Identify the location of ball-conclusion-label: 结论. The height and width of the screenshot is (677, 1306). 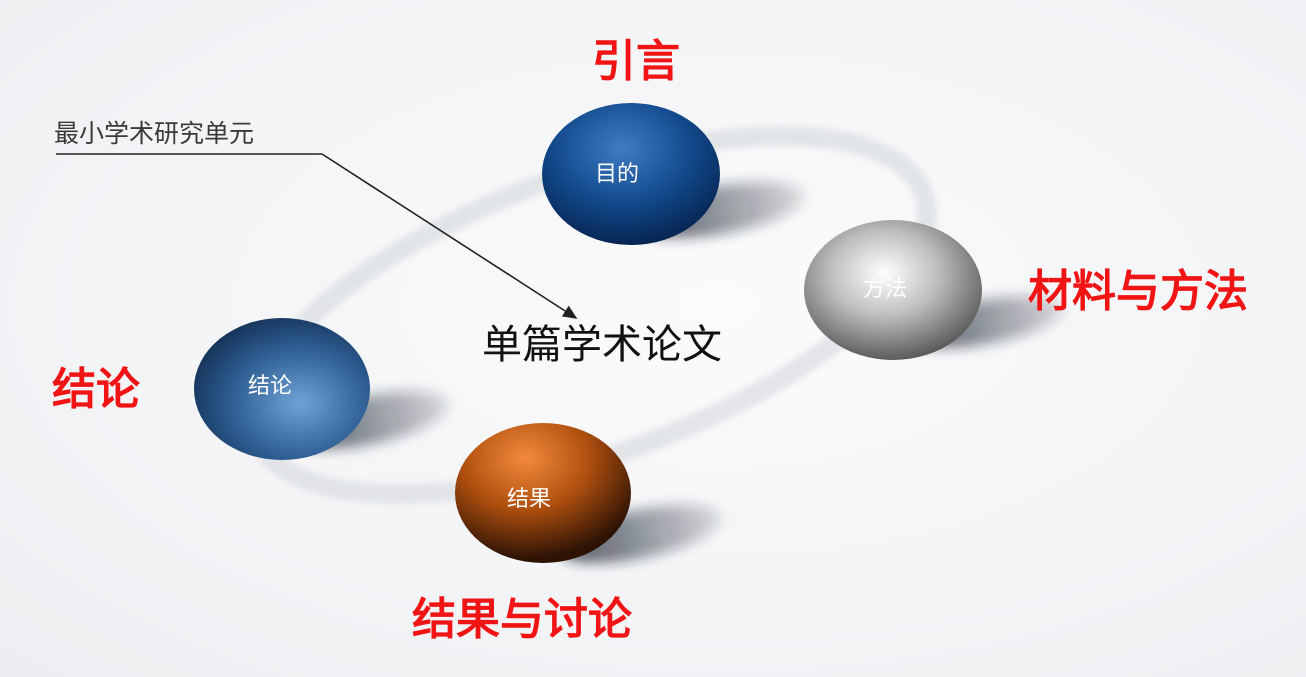
(270, 386).